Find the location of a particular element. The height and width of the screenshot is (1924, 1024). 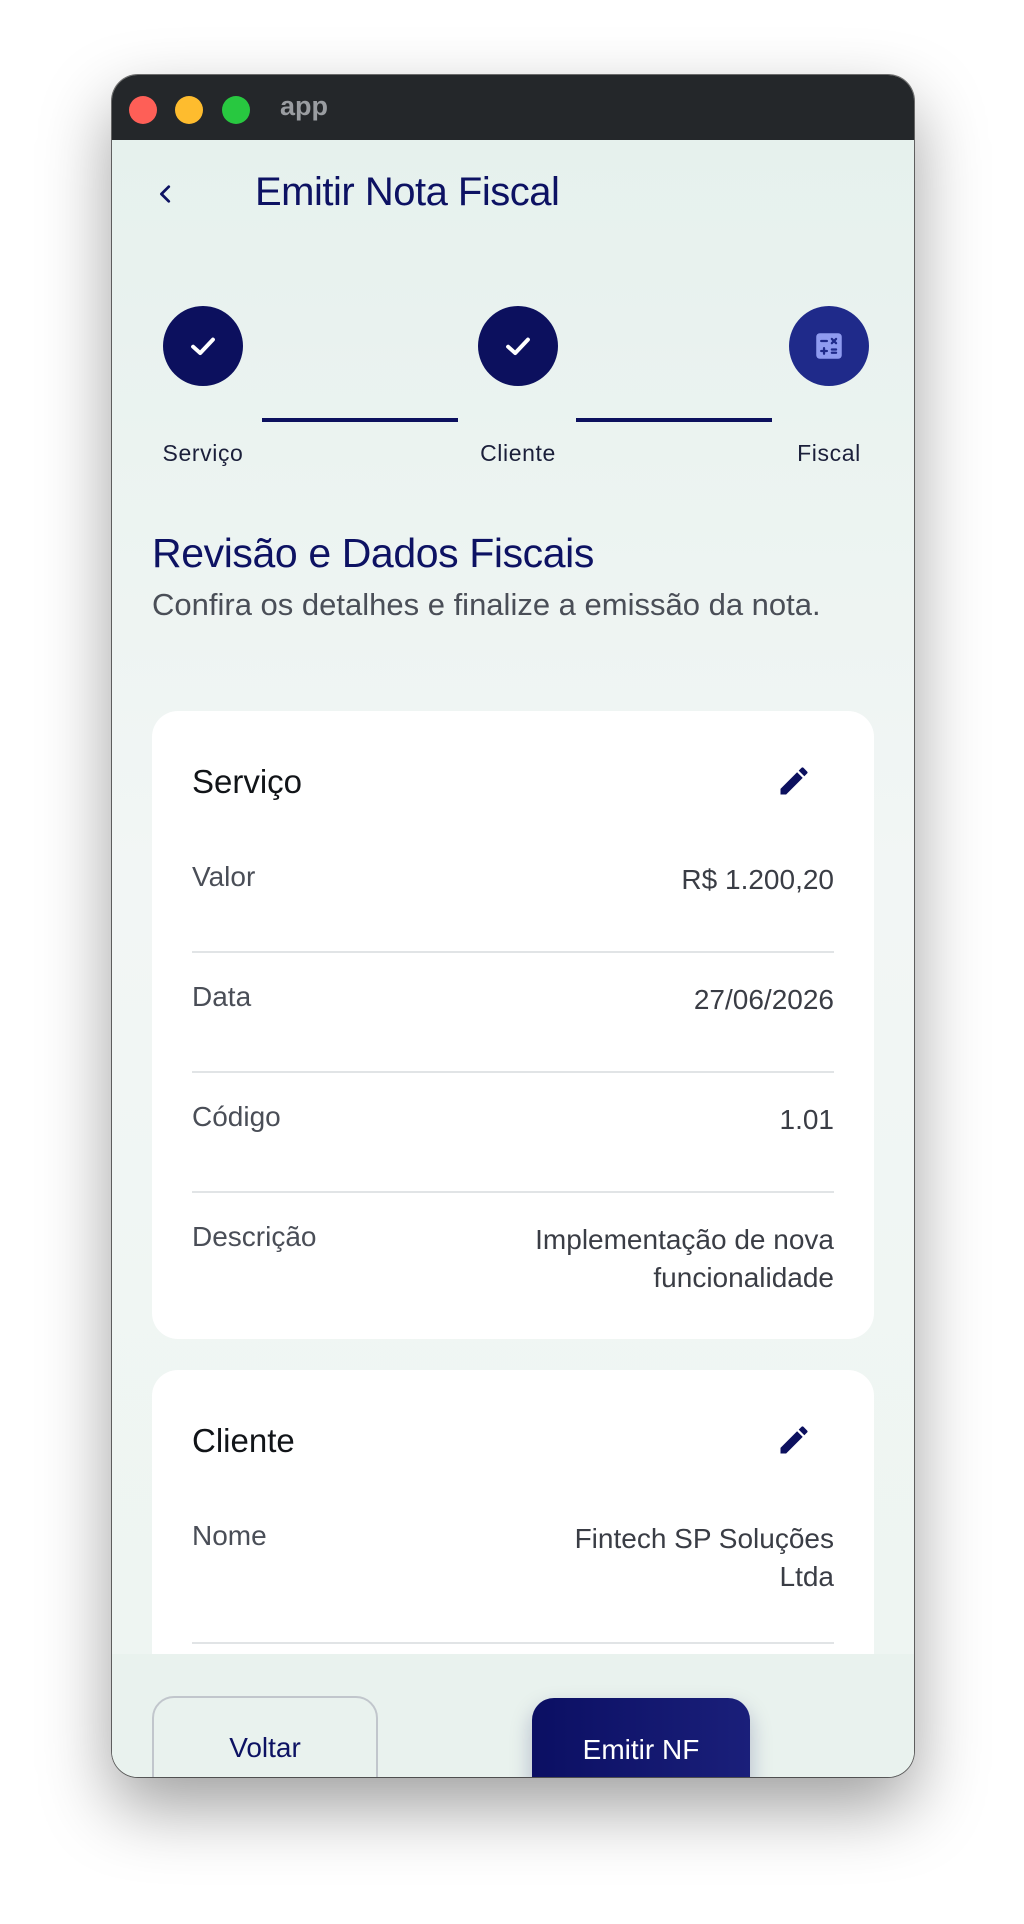

row-label: Nome is located at coordinates (229, 1535).